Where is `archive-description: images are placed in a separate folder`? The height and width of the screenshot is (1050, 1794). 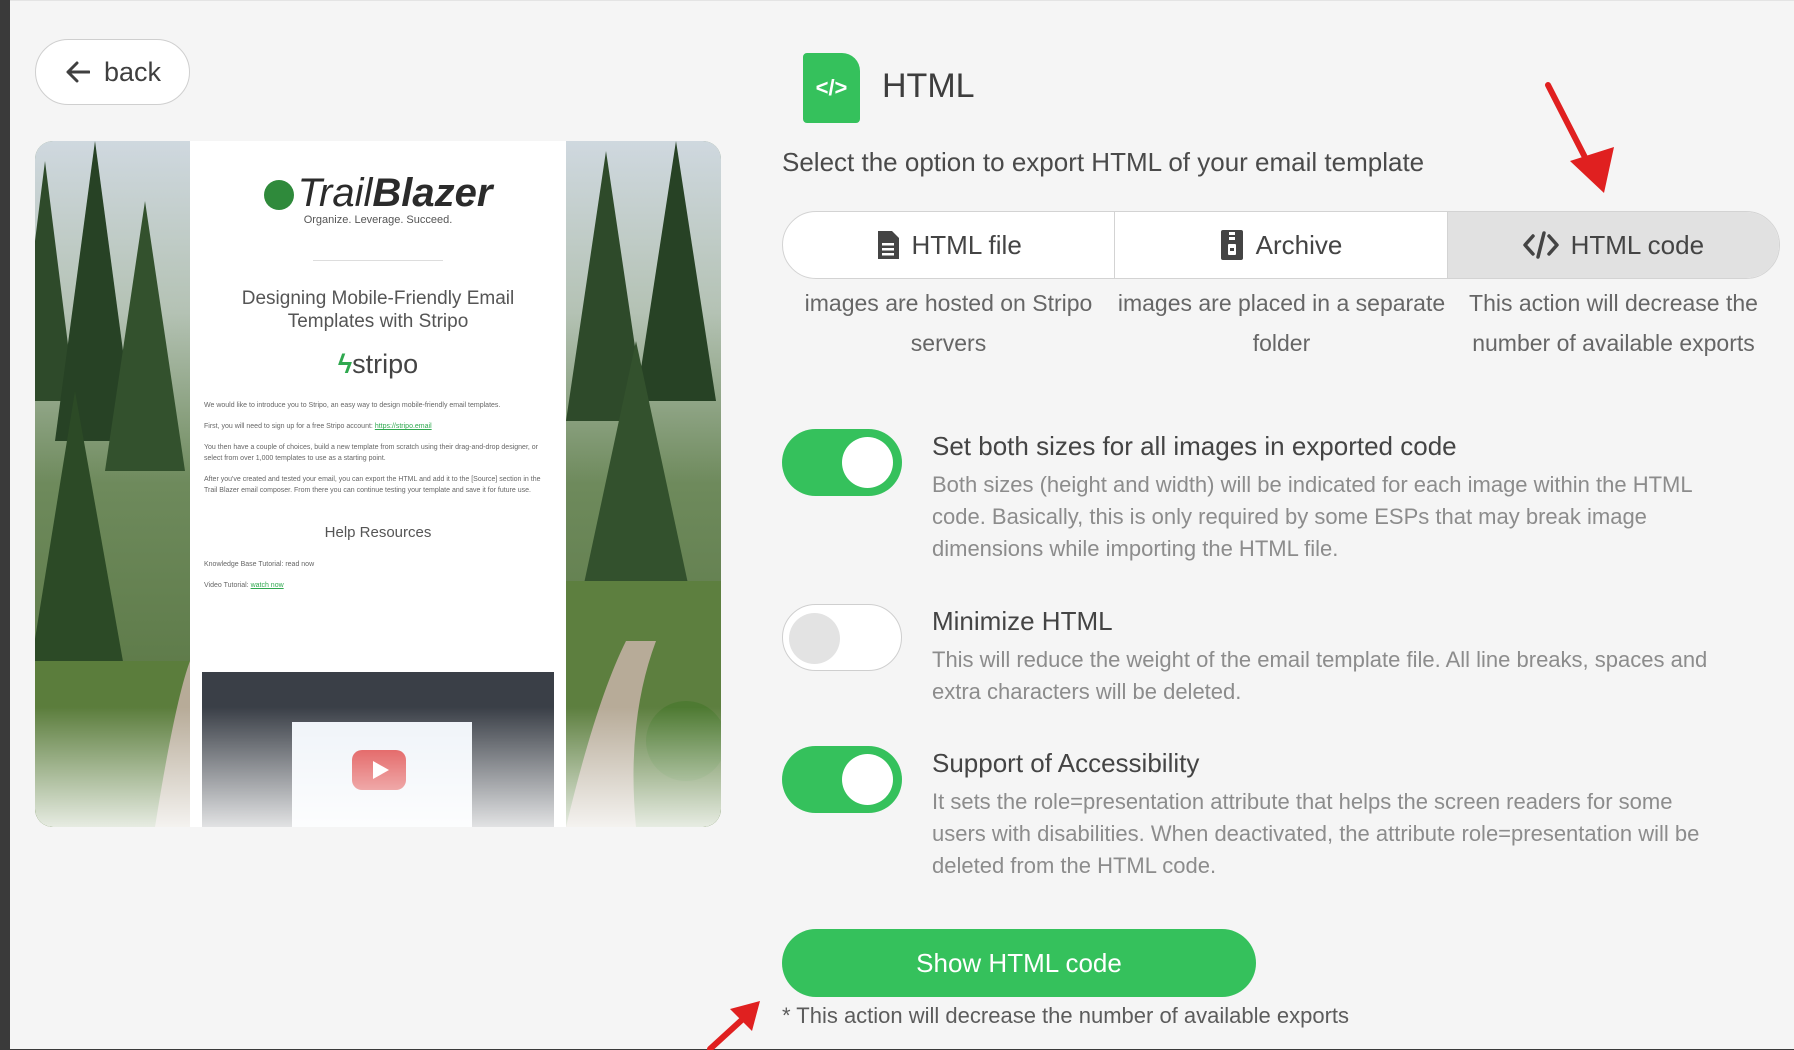 archive-description: images are placed in a separate folder is located at coordinates (1281, 323).